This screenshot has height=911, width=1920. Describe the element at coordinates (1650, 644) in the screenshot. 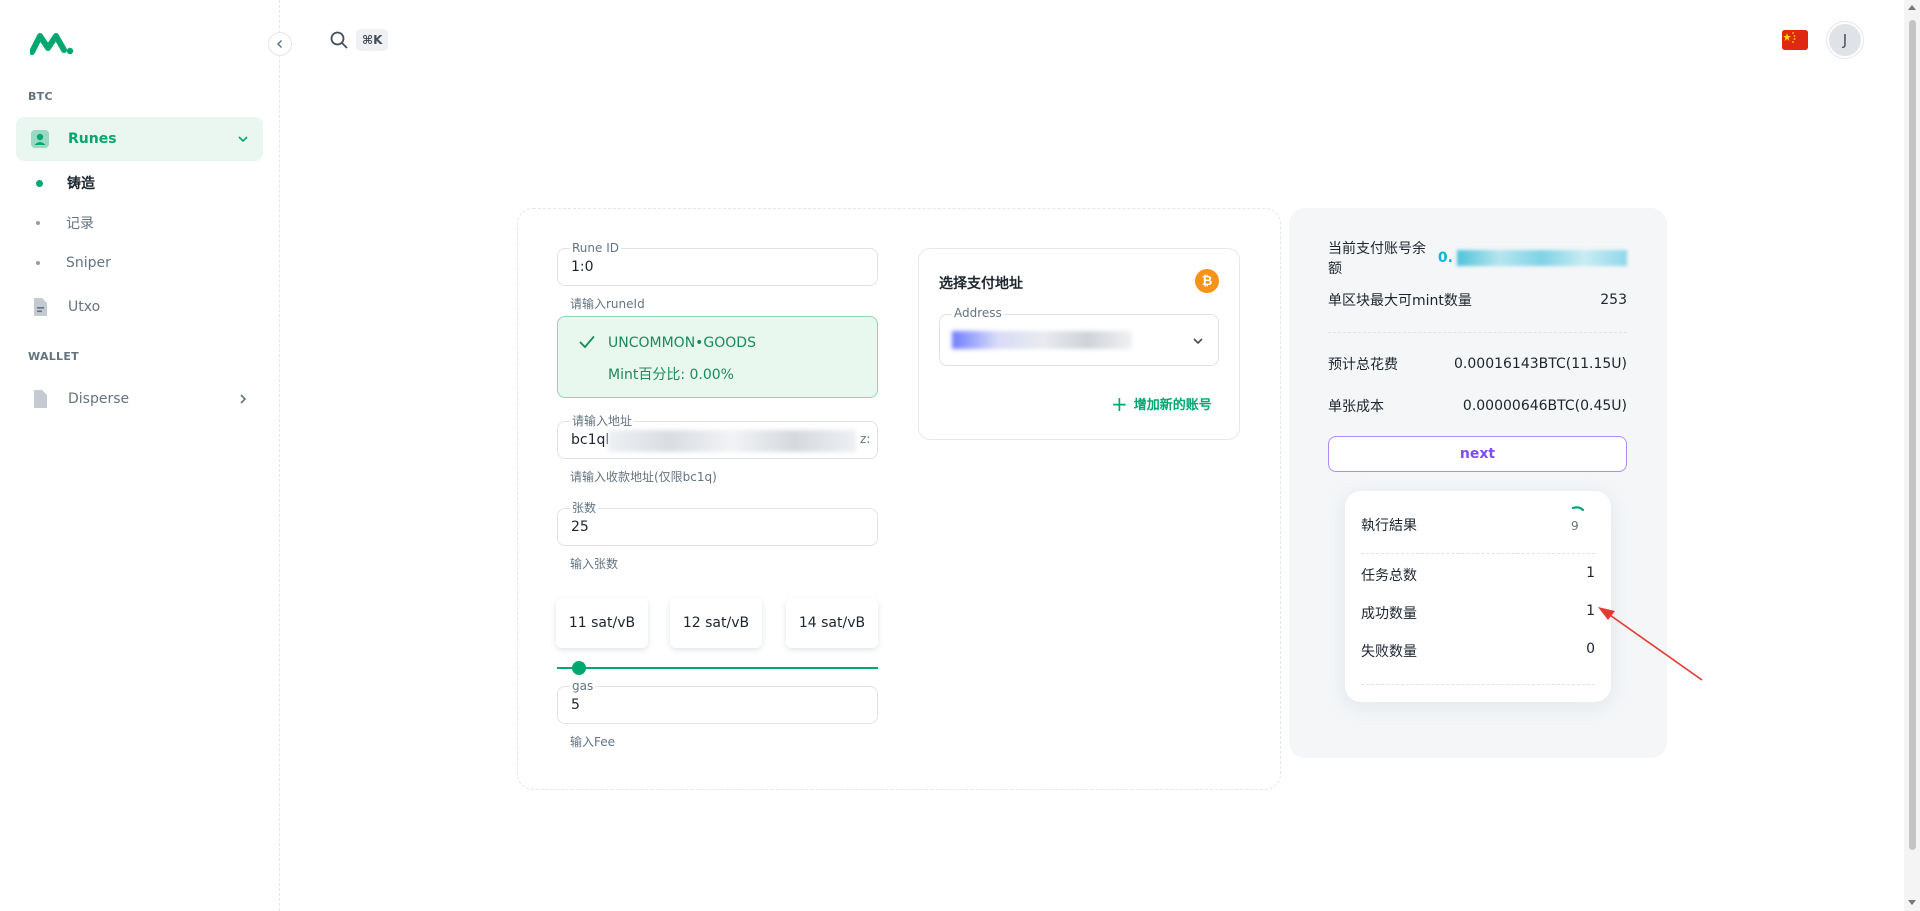

I see `annotation-arrow-icon` at that location.